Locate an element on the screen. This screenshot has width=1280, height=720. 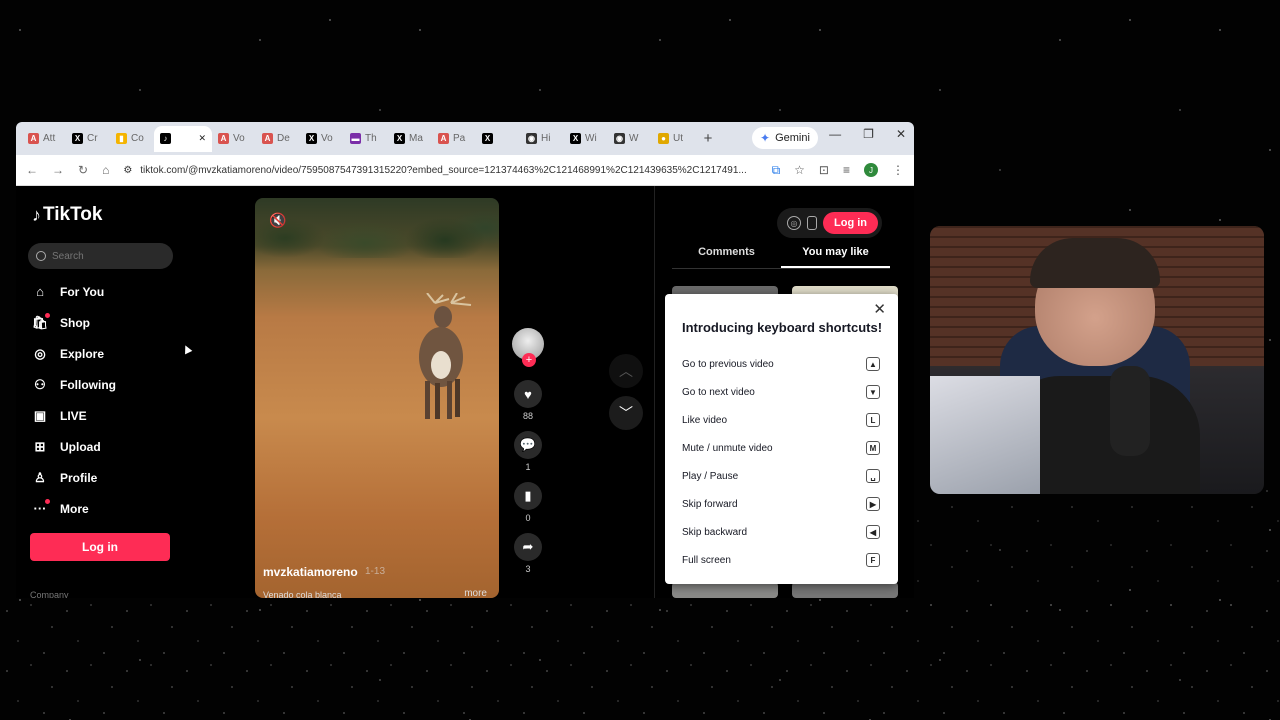
shortcut-key: M is located at coordinates (873, 448).